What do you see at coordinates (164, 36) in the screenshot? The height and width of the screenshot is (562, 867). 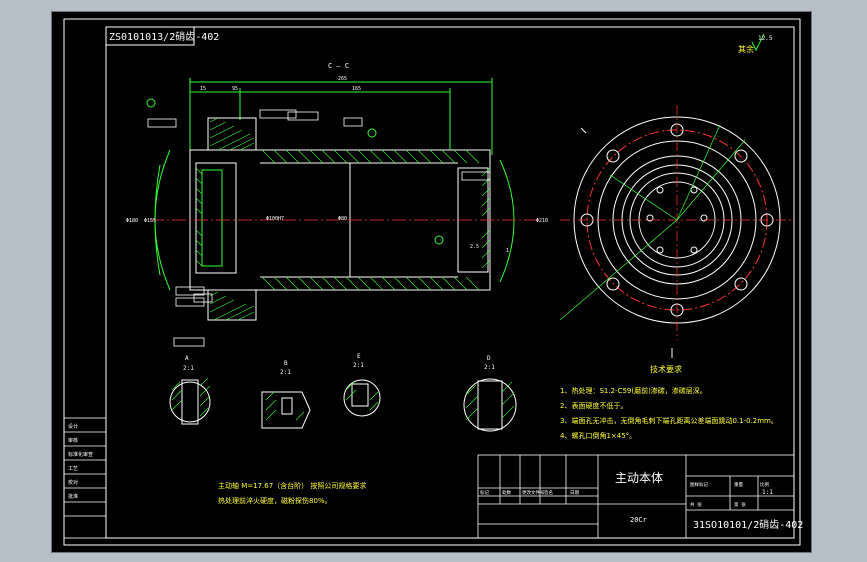 I see `drawing-no-rotated: ZS0101013/2硝齿-402` at bounding box center [164, 36].